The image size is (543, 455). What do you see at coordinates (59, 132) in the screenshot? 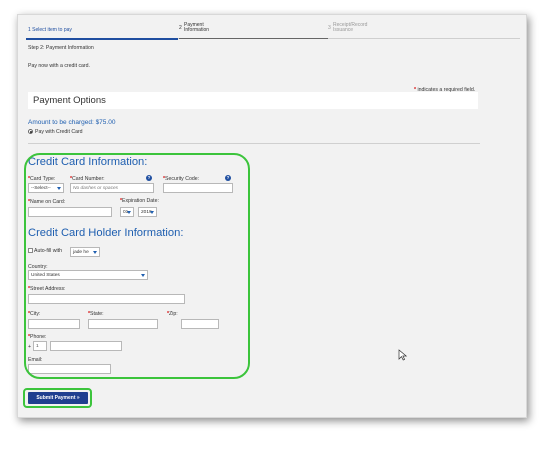
I see `pay-option-label: Pay with Credit Card` at bounding box center [59, 132].